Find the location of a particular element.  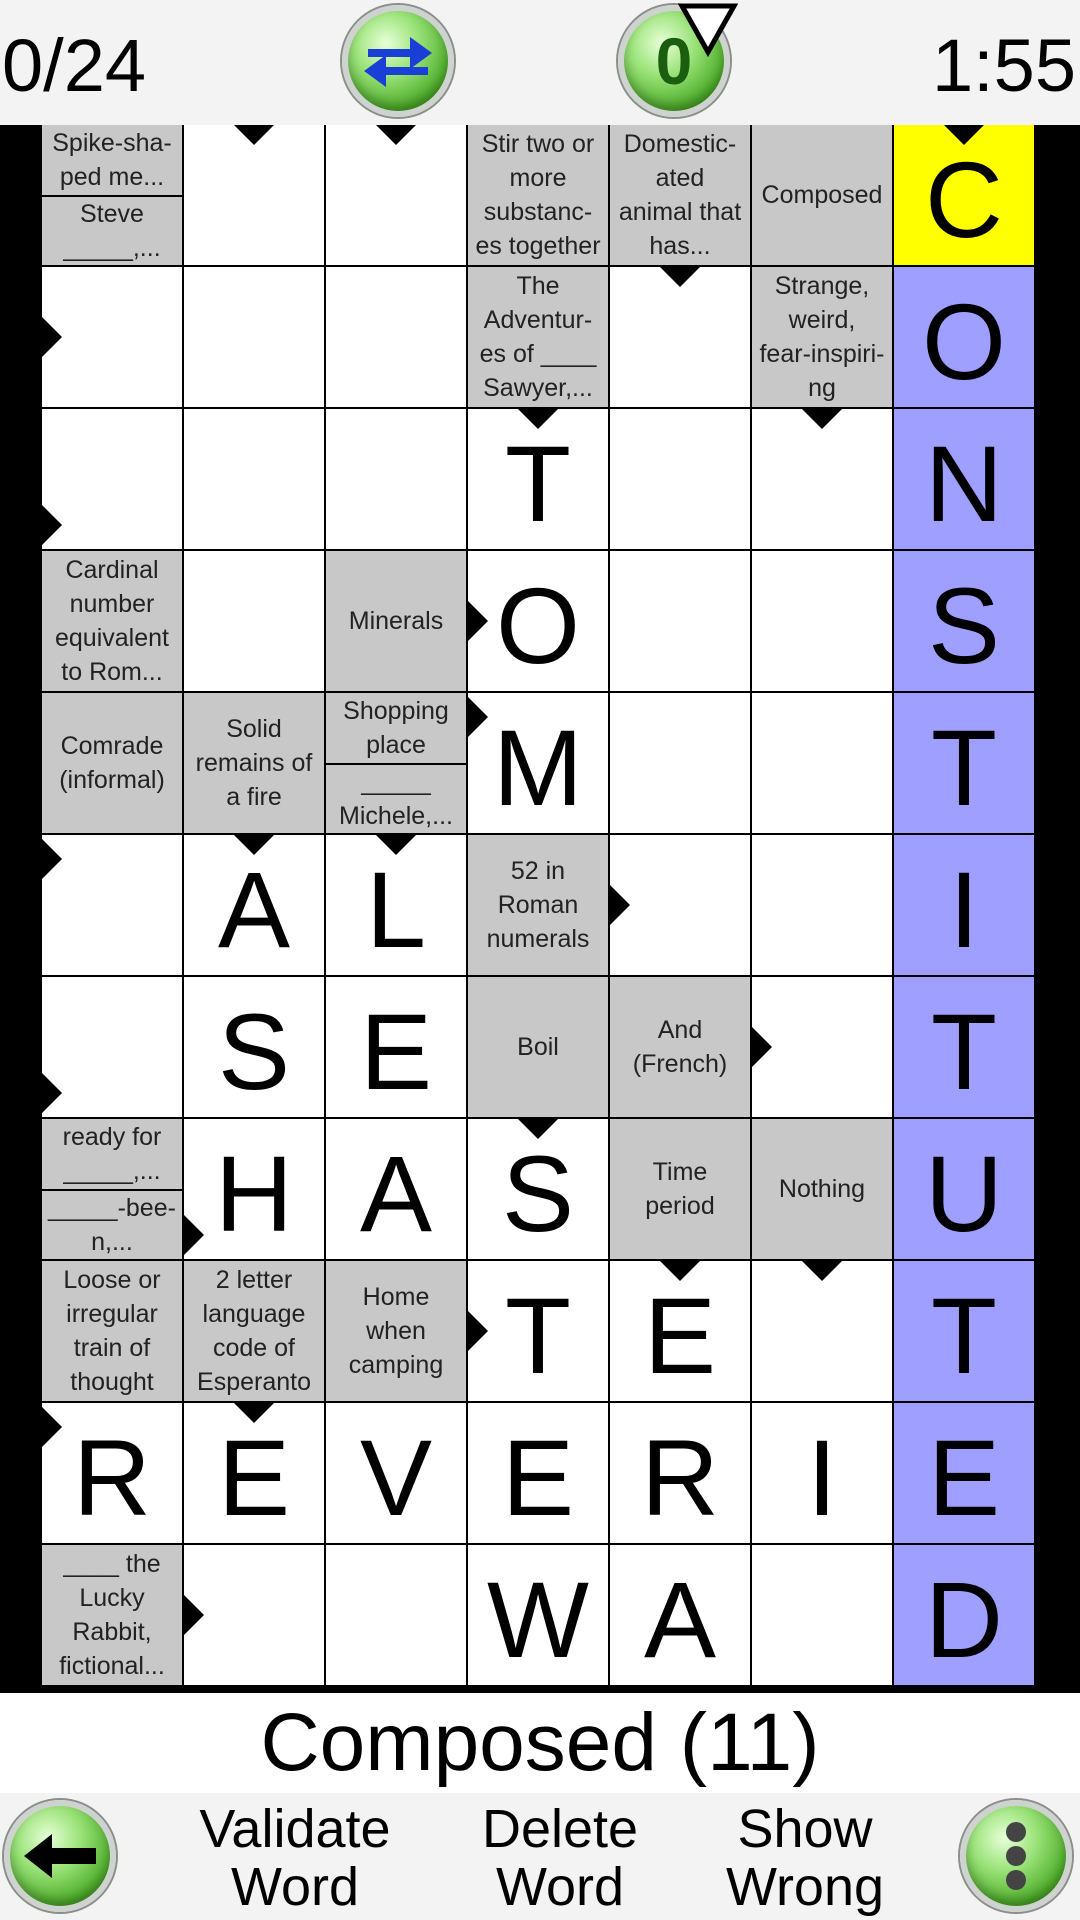

clue-text: Stir two or more substanc- es together is located at coordinates (538, 195).